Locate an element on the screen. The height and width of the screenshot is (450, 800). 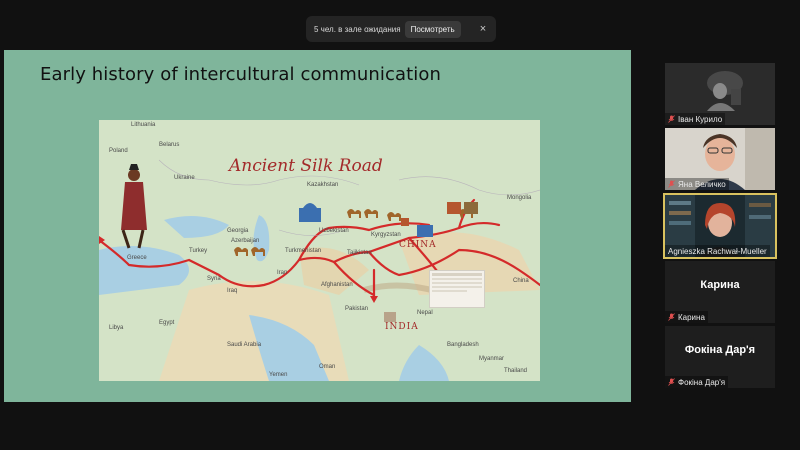
map-label: Ukraine is located at coordinates (184, 178).